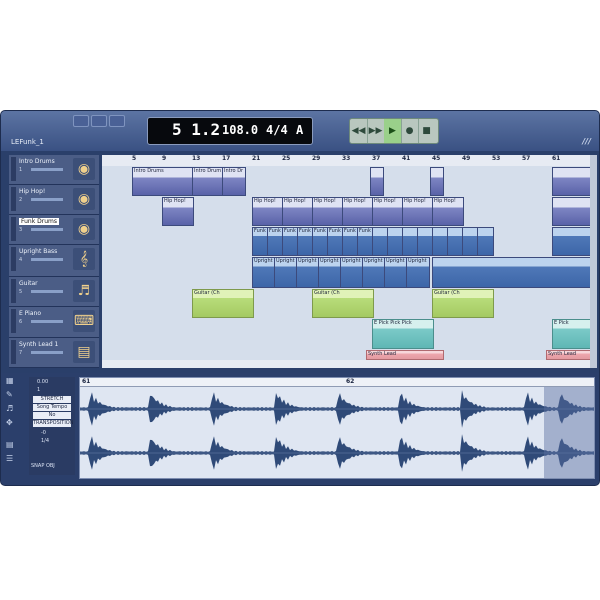  I want to click on clip: E Pick, so click(571, 334).